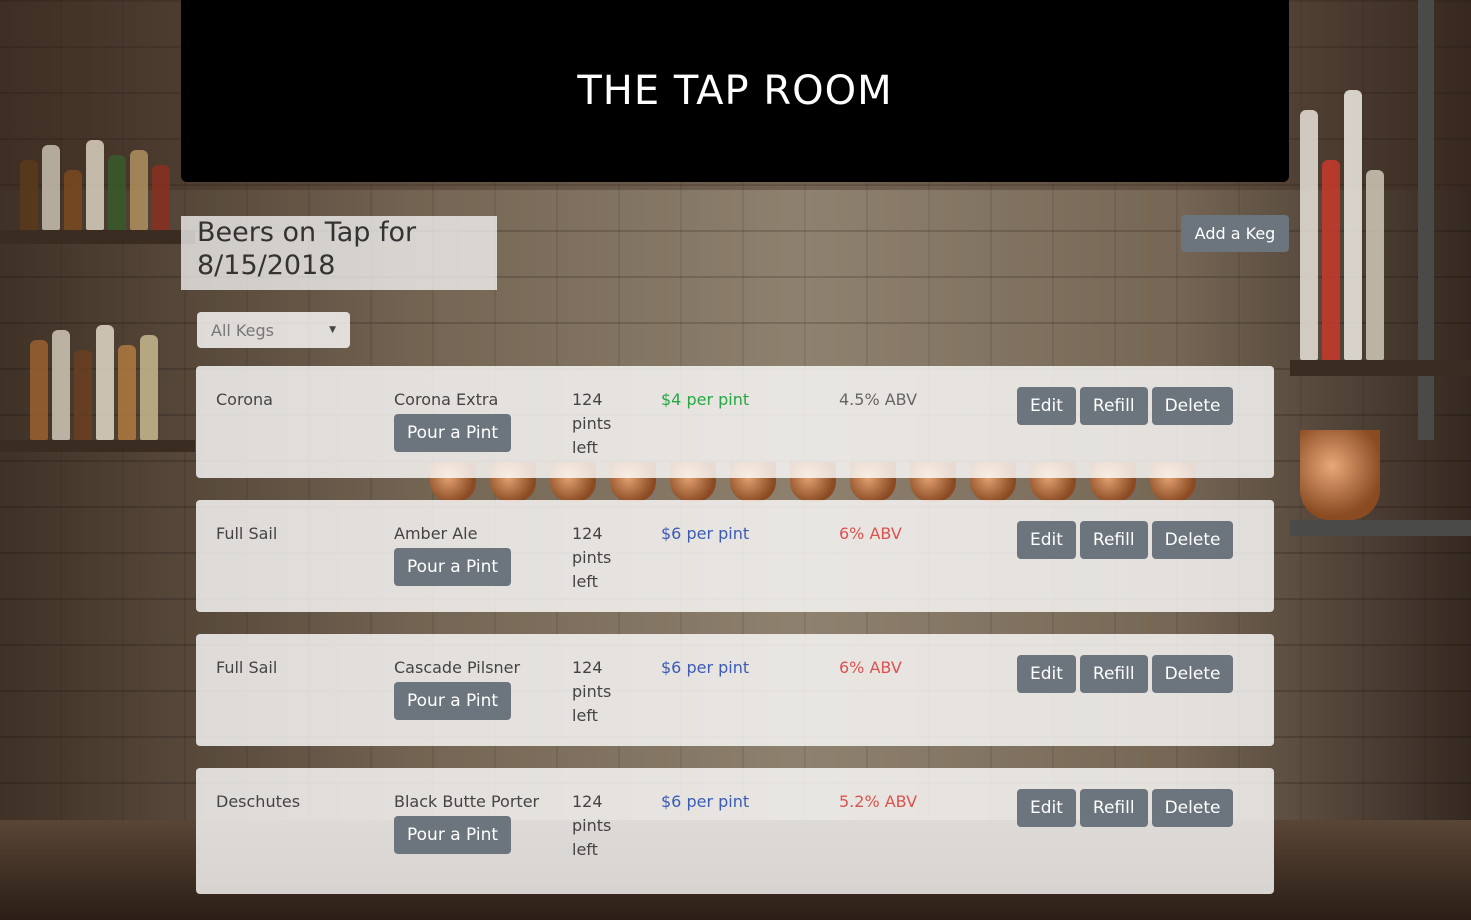 This screenshot has height=920, width=1471. I want to click on keg-name: Corona Extra, so click(446, 399).